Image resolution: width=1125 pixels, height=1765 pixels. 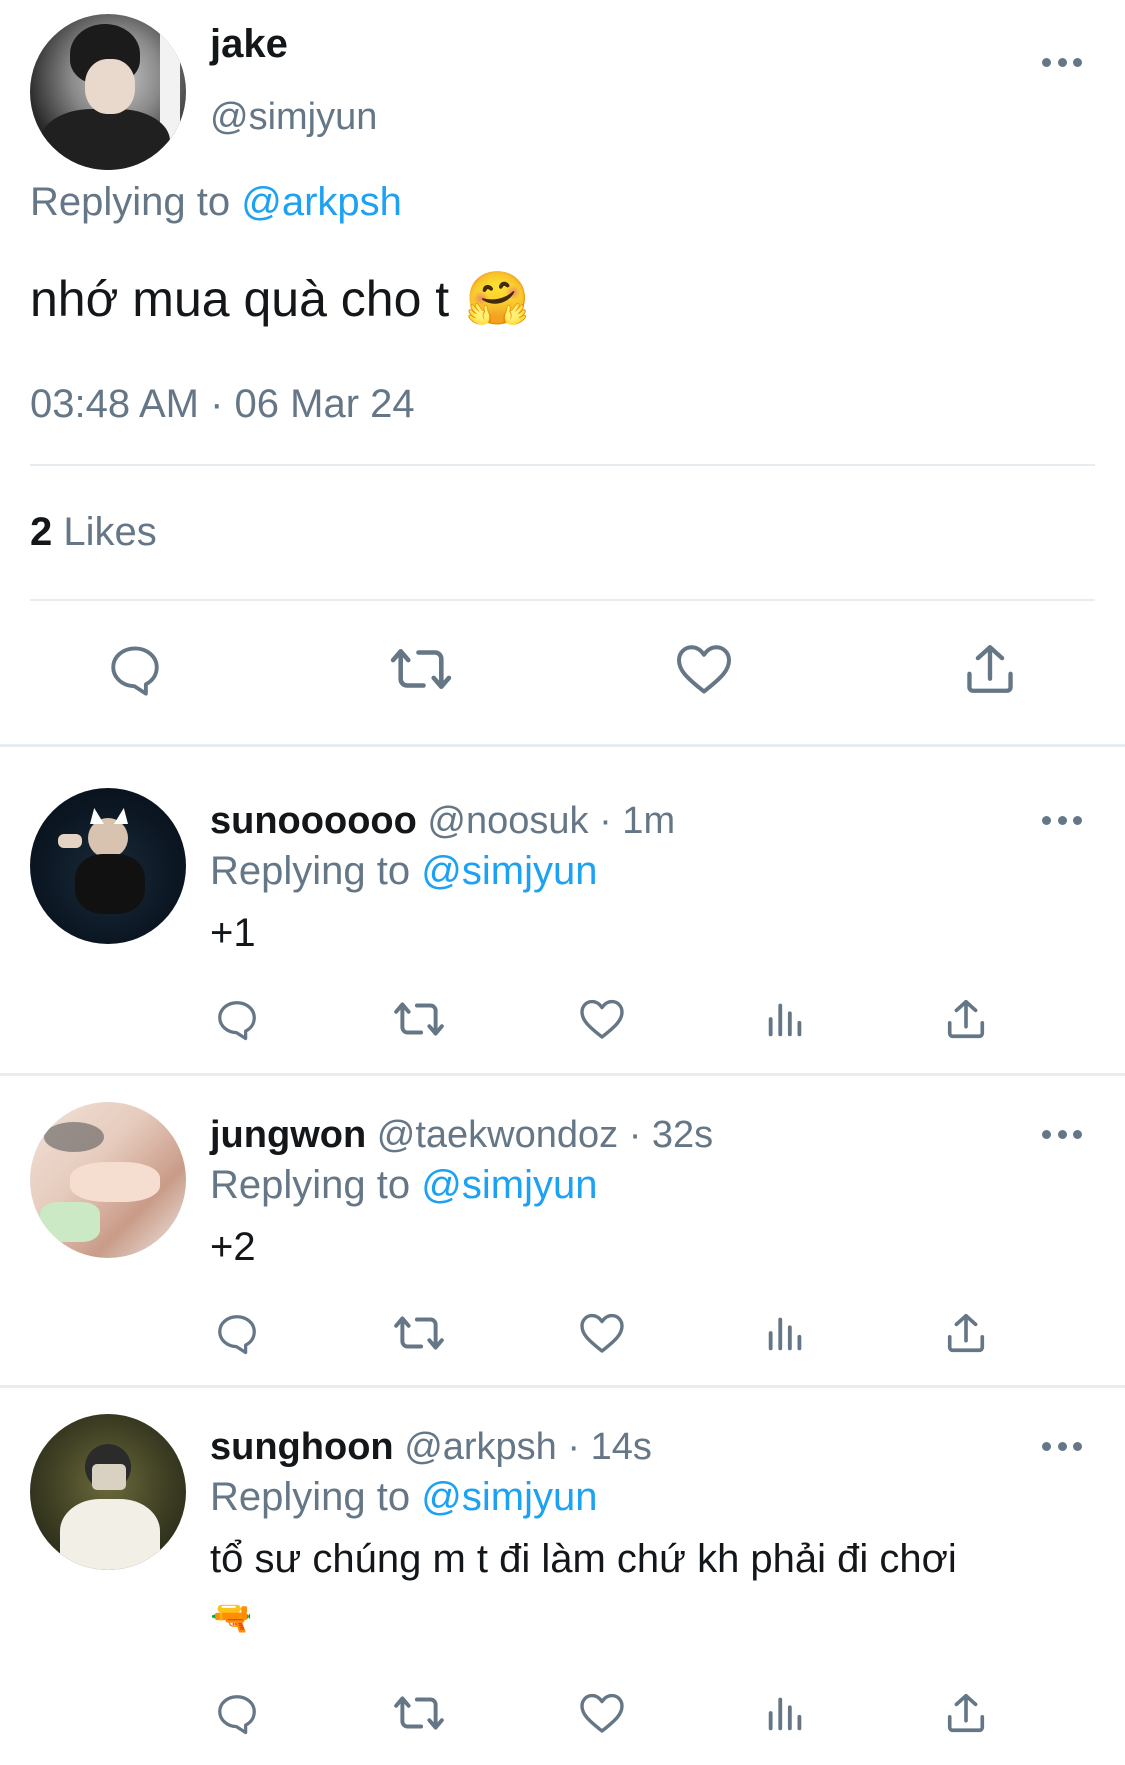 I want to click on hugging-face-emoji: 🤗, so click(x=497, y=299).